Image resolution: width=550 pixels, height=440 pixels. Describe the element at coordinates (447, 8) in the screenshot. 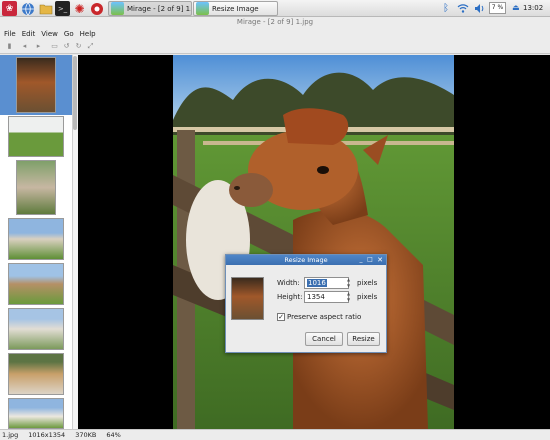

I see `bluetooth-icon: ᛒ` at that location.